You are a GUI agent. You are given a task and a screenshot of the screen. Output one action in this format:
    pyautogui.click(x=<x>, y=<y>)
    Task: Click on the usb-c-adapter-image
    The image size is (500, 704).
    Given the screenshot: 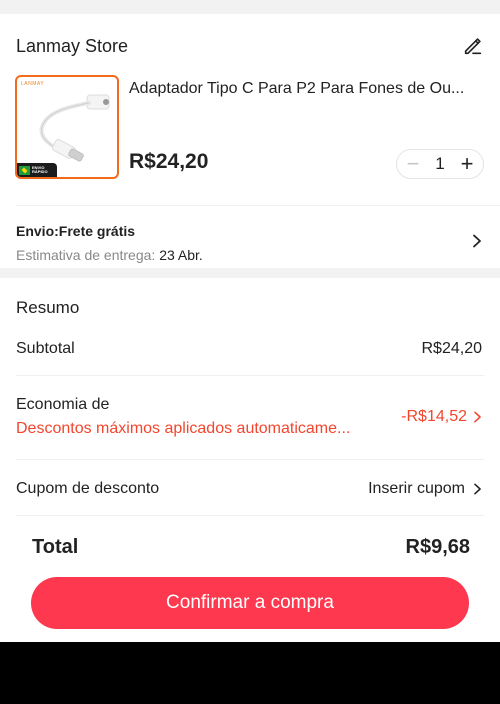 What is the action you would take?
    pyautogui.click(x=74, y=128)
    